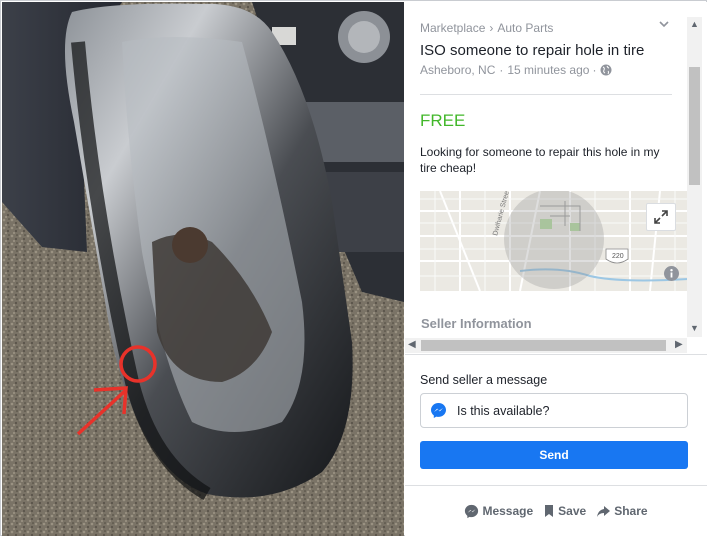 The height and width of the screenshot is (536, 707). Describe the element at coordinates (631, 511) in the screenshot. I see `share-action-label: Share` at that location.